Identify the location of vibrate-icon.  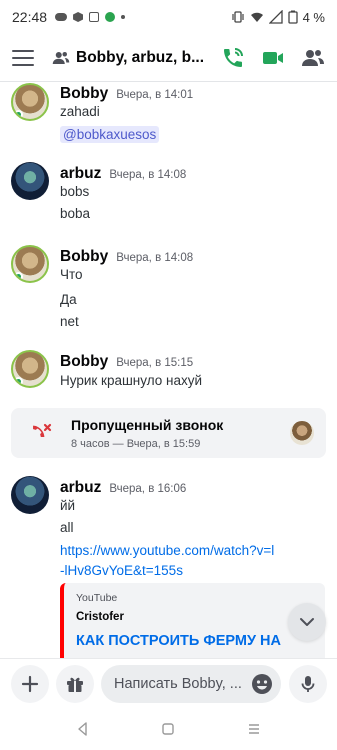
(237, 17).